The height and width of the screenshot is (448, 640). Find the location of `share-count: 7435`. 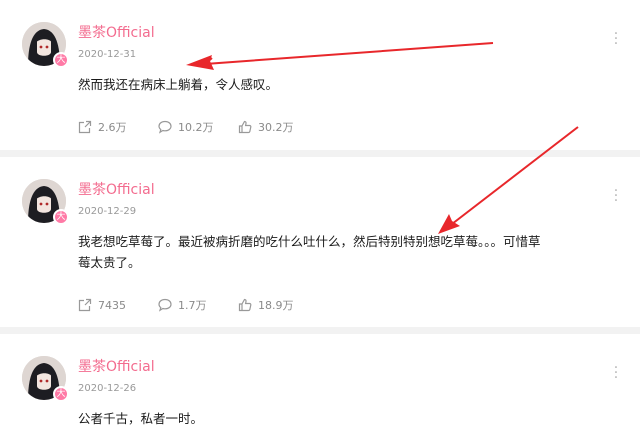

share-count: 7435 is located at coordinates (112, 305).